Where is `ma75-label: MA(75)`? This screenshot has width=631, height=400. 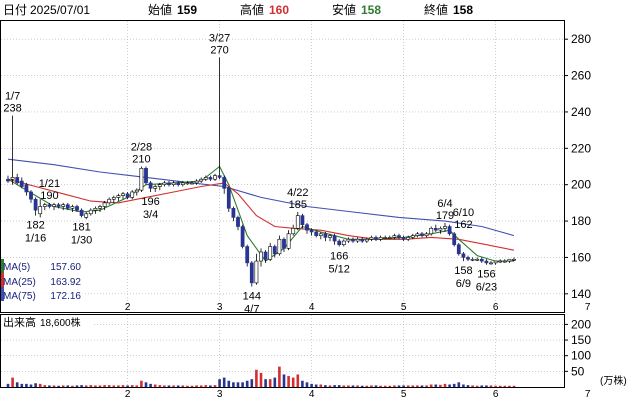 ma75-label: MA(75) is located at coordinates (19, 296).